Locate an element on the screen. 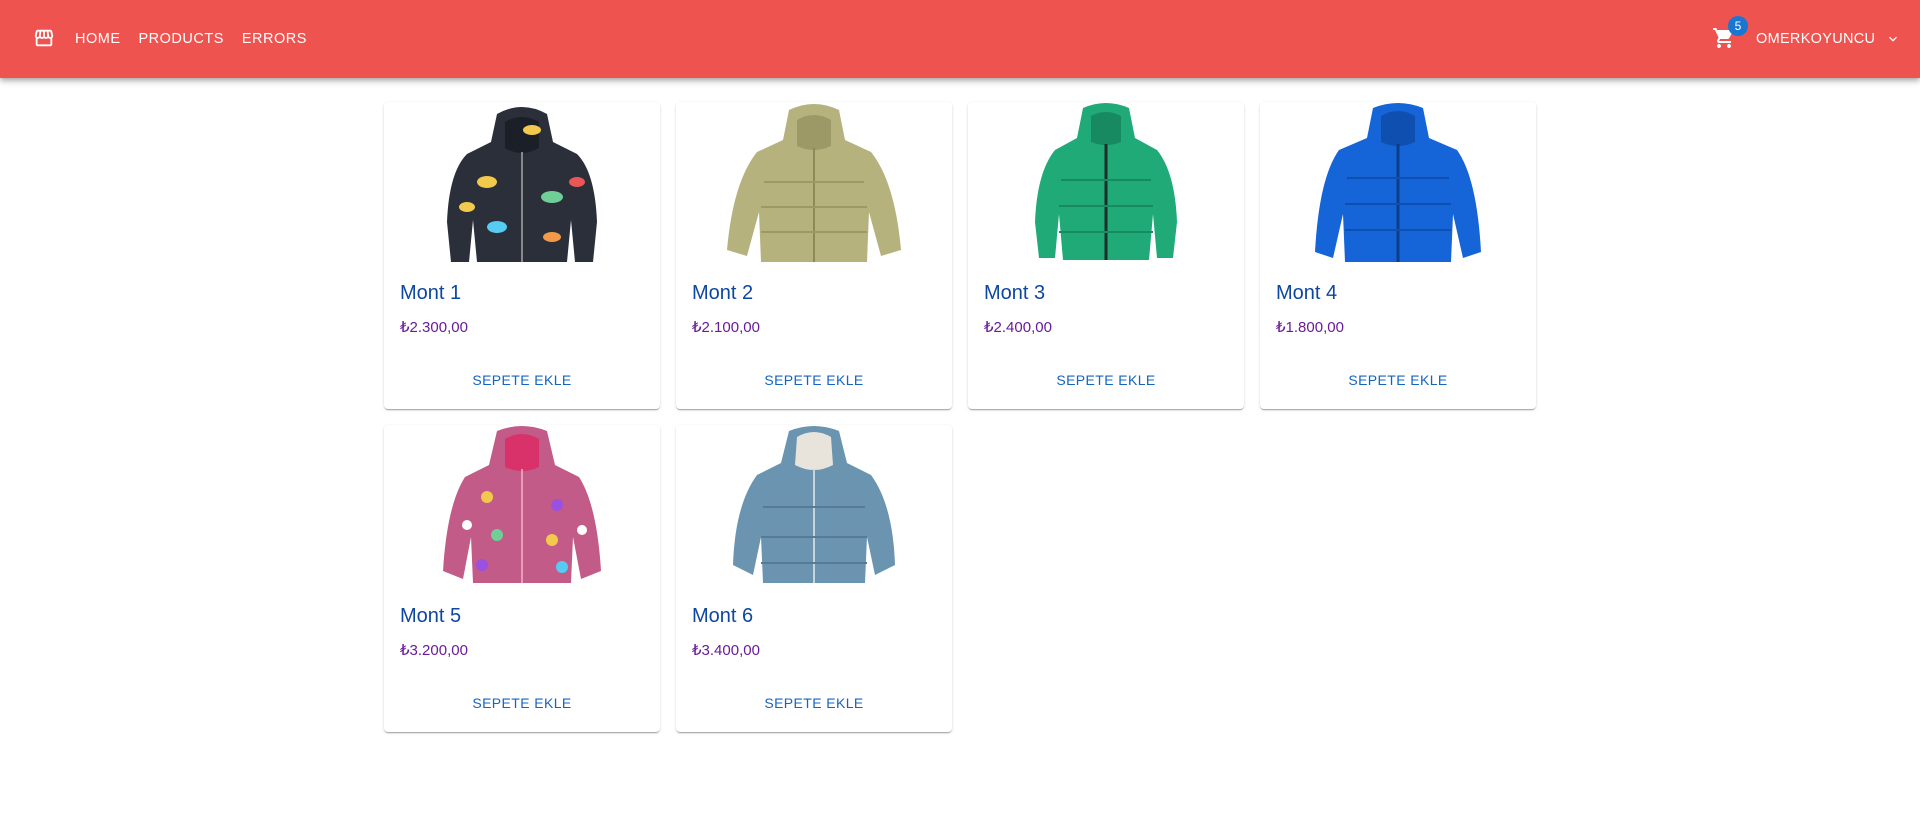 This screenshot has height=817, width=1920. chevron-down-icon is located at coordinates (1893, 39).